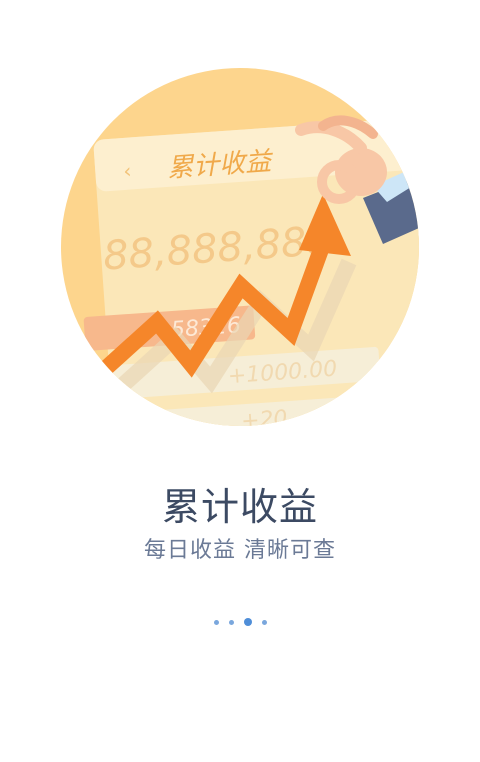 The image size is (480, 762). Describe the element at coordinates (239, 507) in the screenshot. I see `page-title: 累计收益` at that location.